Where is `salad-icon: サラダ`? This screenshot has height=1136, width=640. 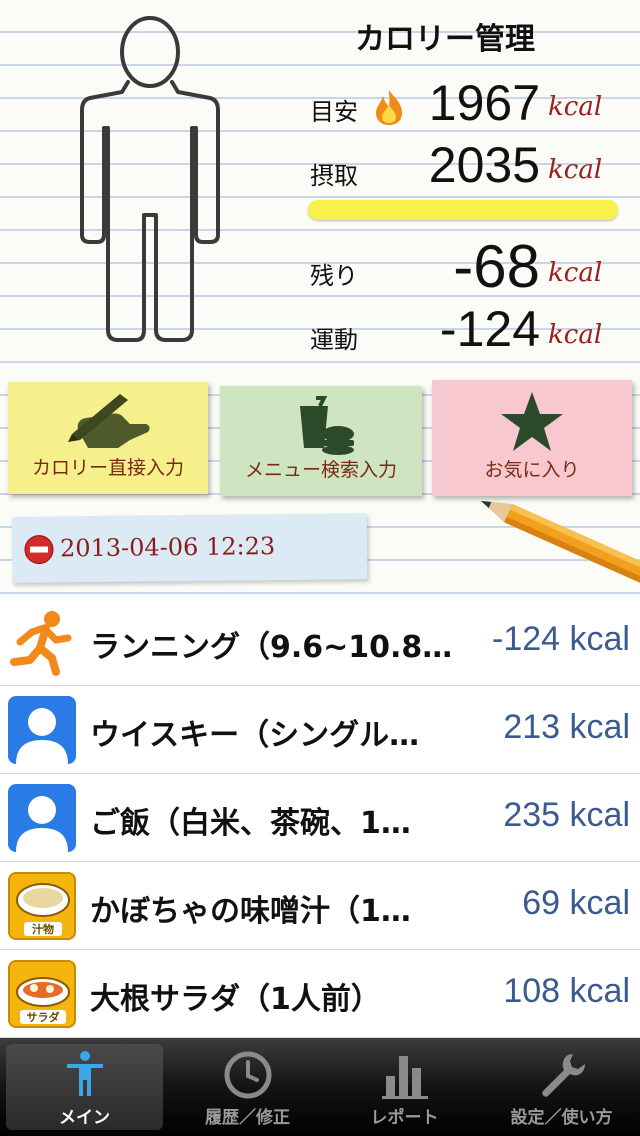
salad-icon: サラダ is located at coordinates (42, 994).